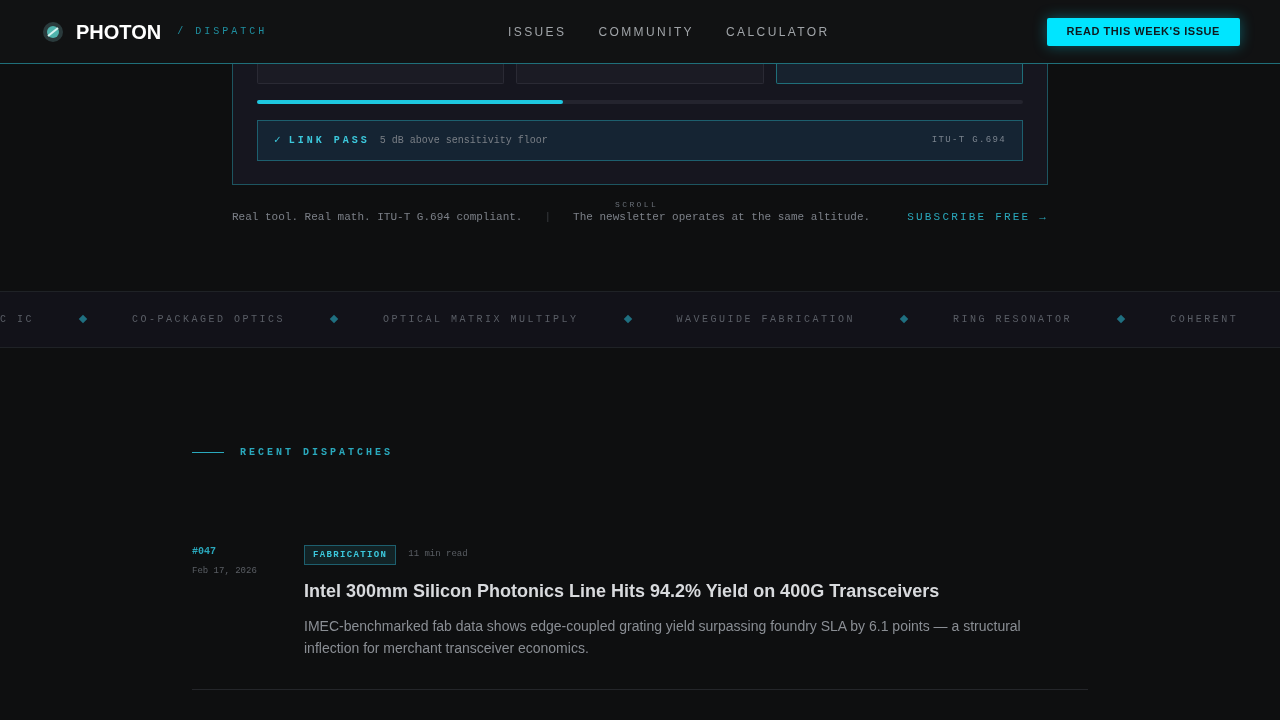 This screenshot has width=1280, height=720. I want to click on ticker-topic: CO-PACKAGED OPTICS, so click(209, 319).